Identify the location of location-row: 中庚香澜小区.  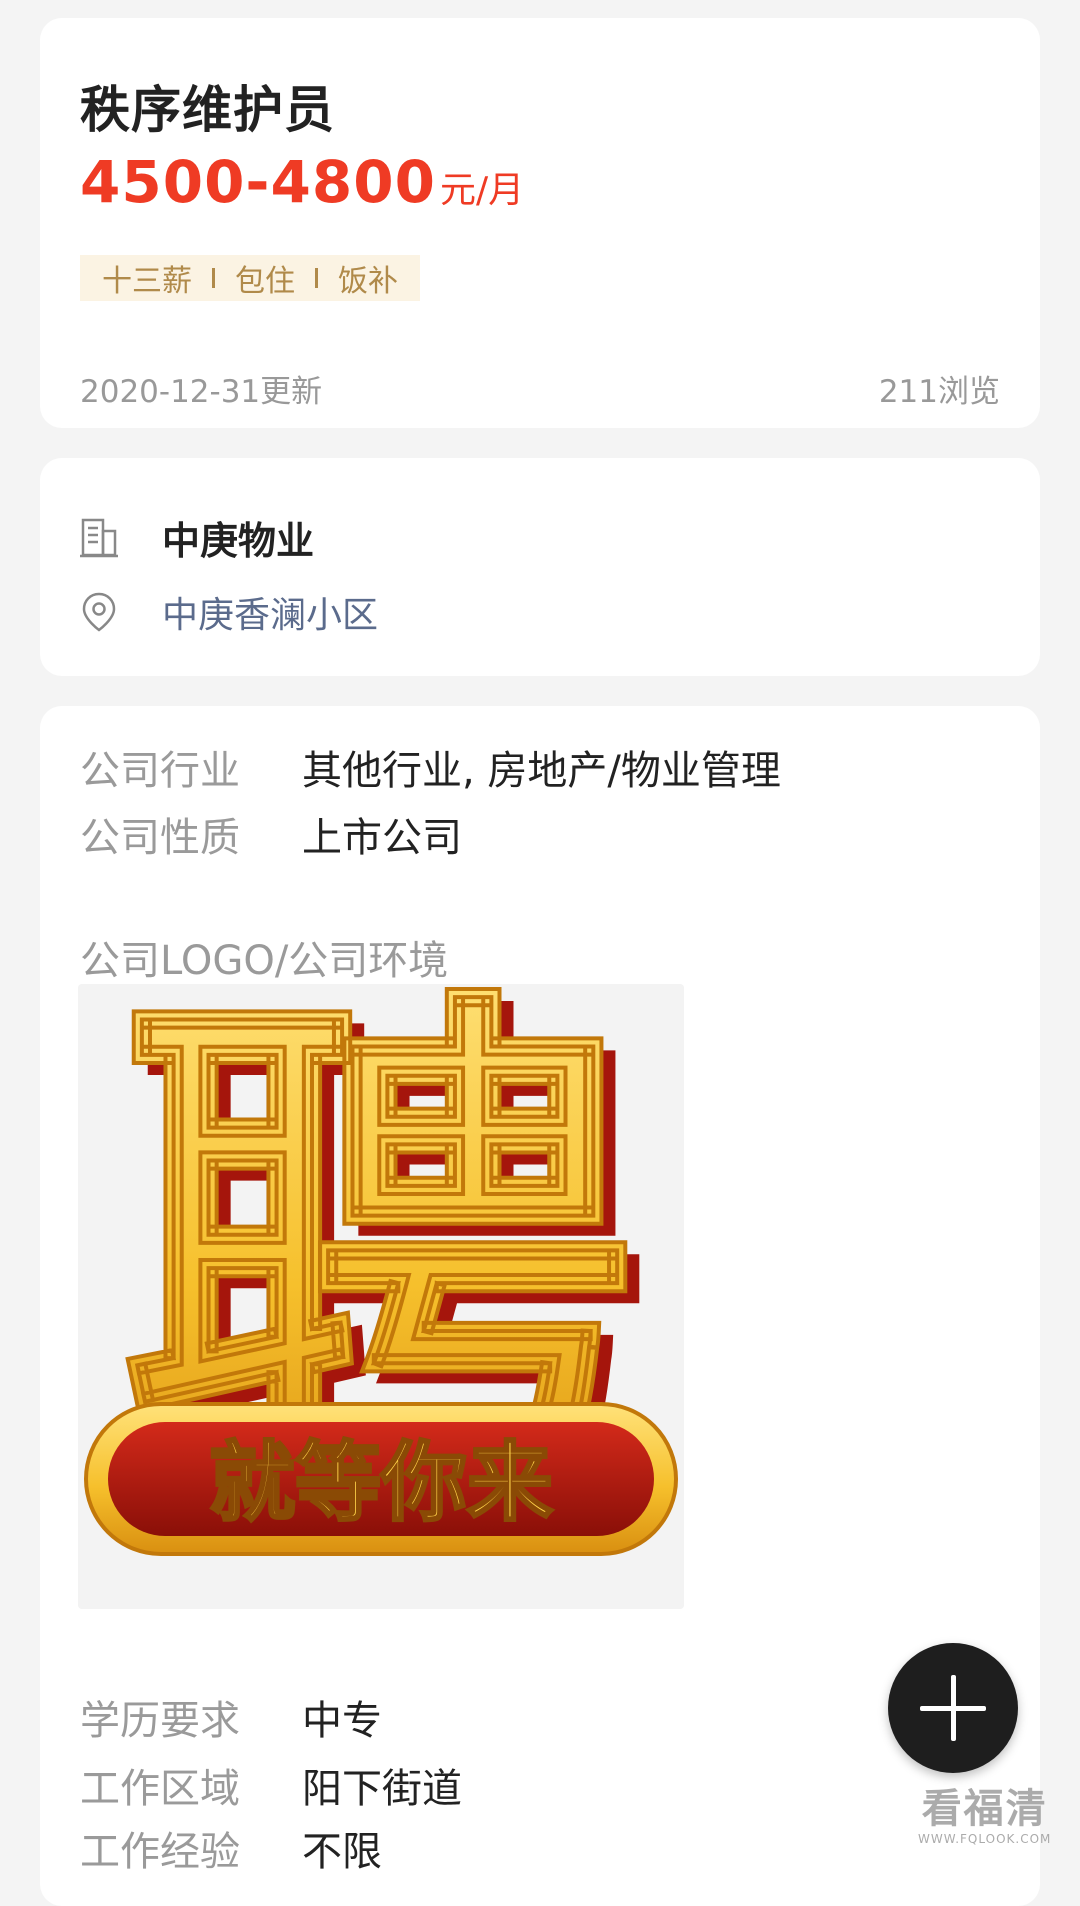
(228, 612).